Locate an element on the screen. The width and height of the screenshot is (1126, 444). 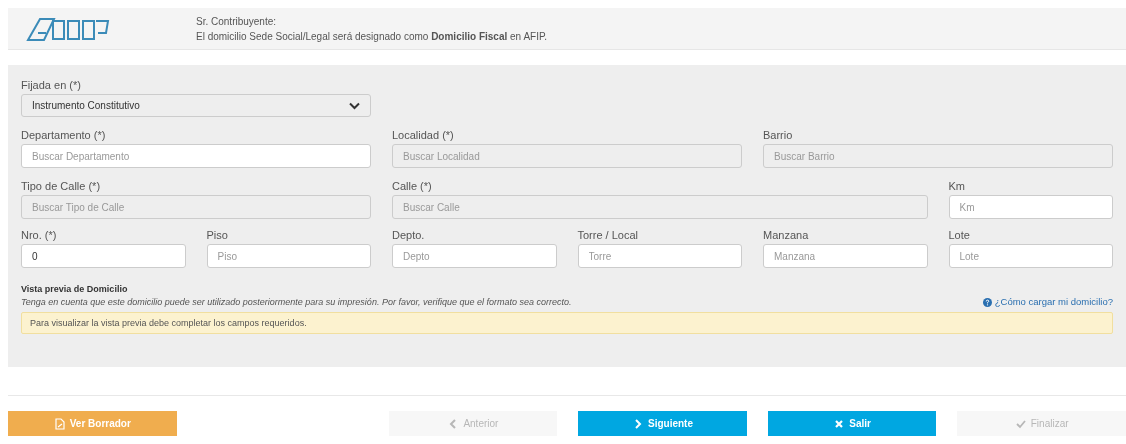
close-icon is located at coordinates (839, 423).